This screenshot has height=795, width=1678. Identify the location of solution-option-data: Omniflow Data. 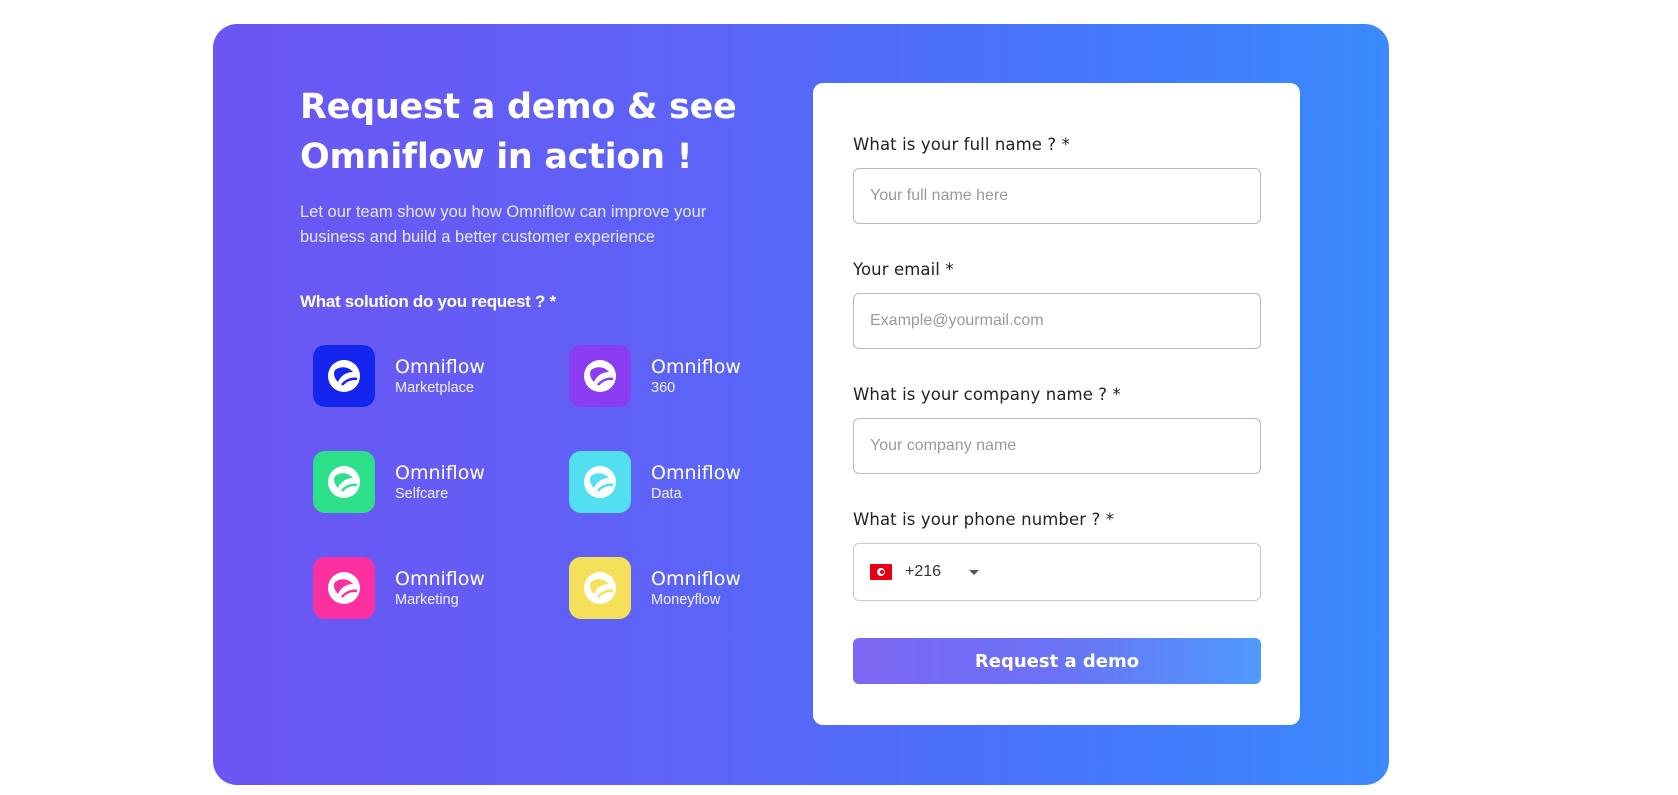
(679, 482).